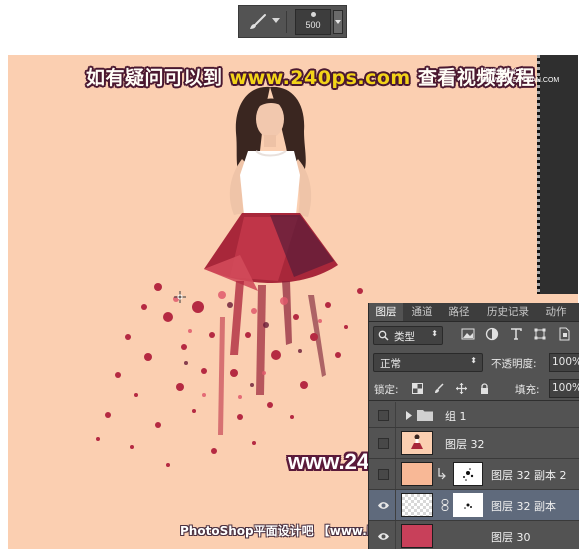 This screenshot has height=549, width=588. Describe the element at coordinates (180, 297) in the screenshot. I see `crosshair-cursor-icon` at that location.